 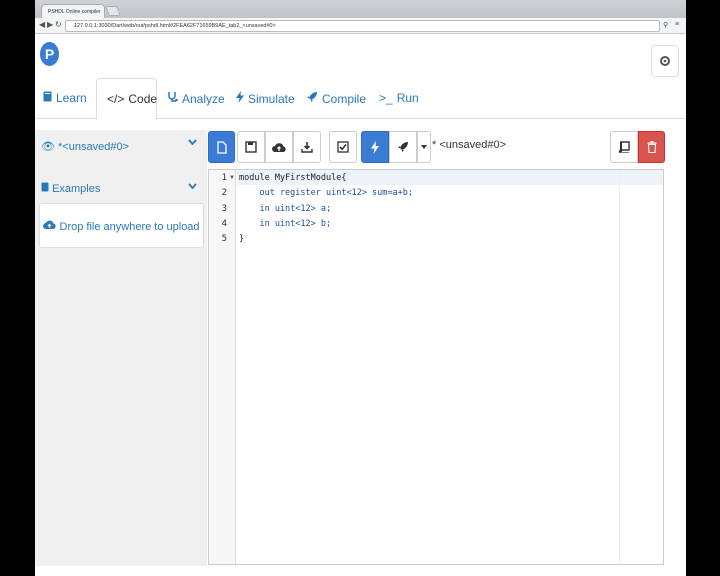 What do you see at coordinates (292, 178) in the screenshot?
I see `code-line: module MyFirstModule{` at bounding box center [292, 178].